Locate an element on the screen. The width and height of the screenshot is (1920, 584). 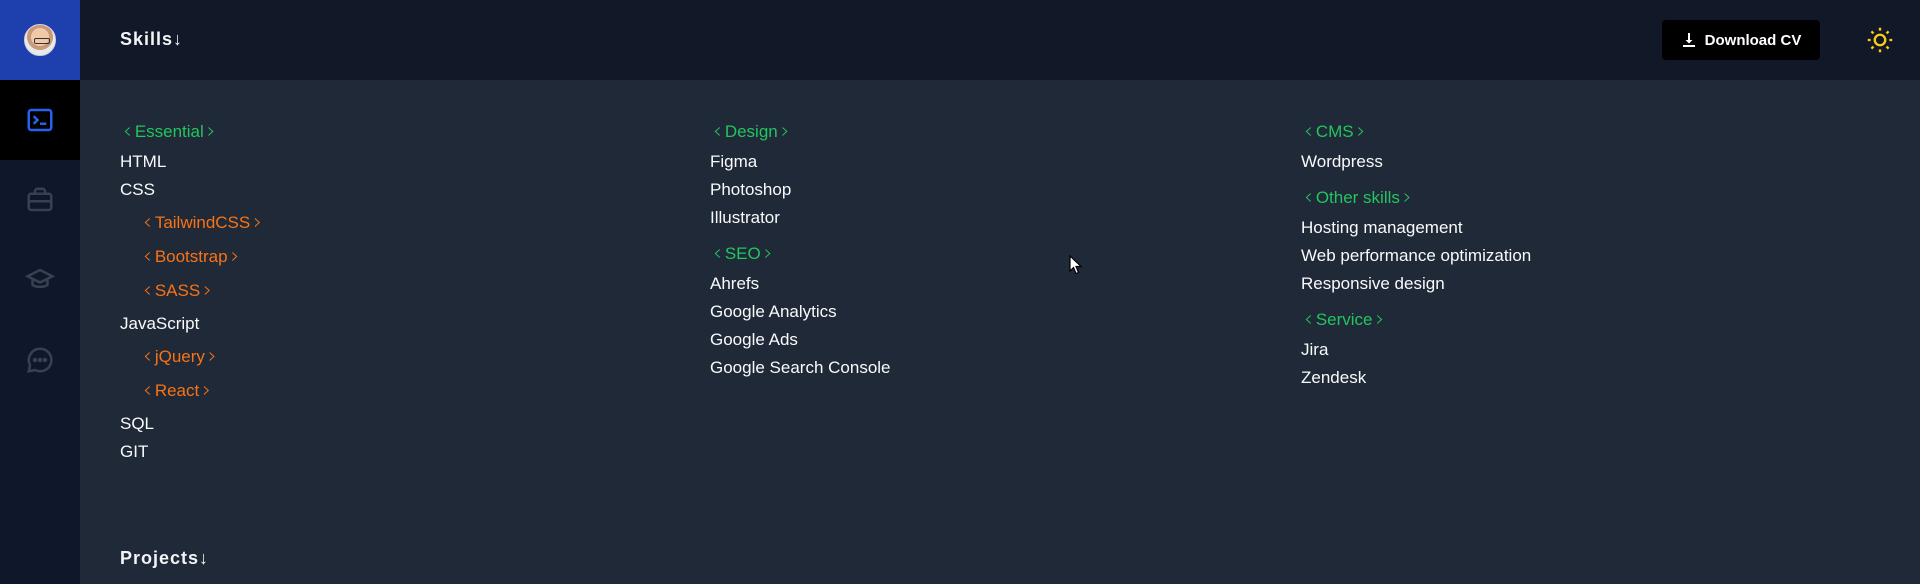
mouse-cursor-icon is located at coordinates (1076, 265).